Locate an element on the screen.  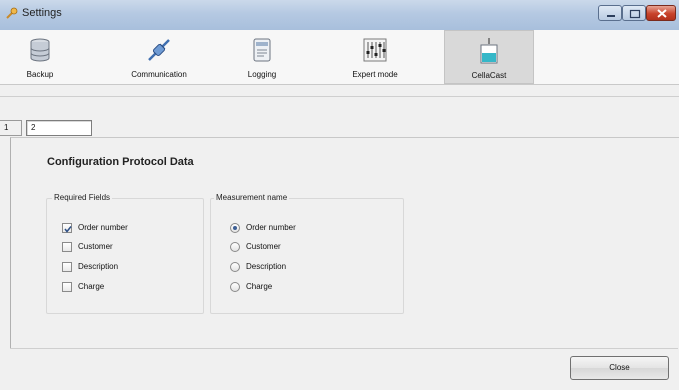
close-window-button is located at coordinates (661, 13).